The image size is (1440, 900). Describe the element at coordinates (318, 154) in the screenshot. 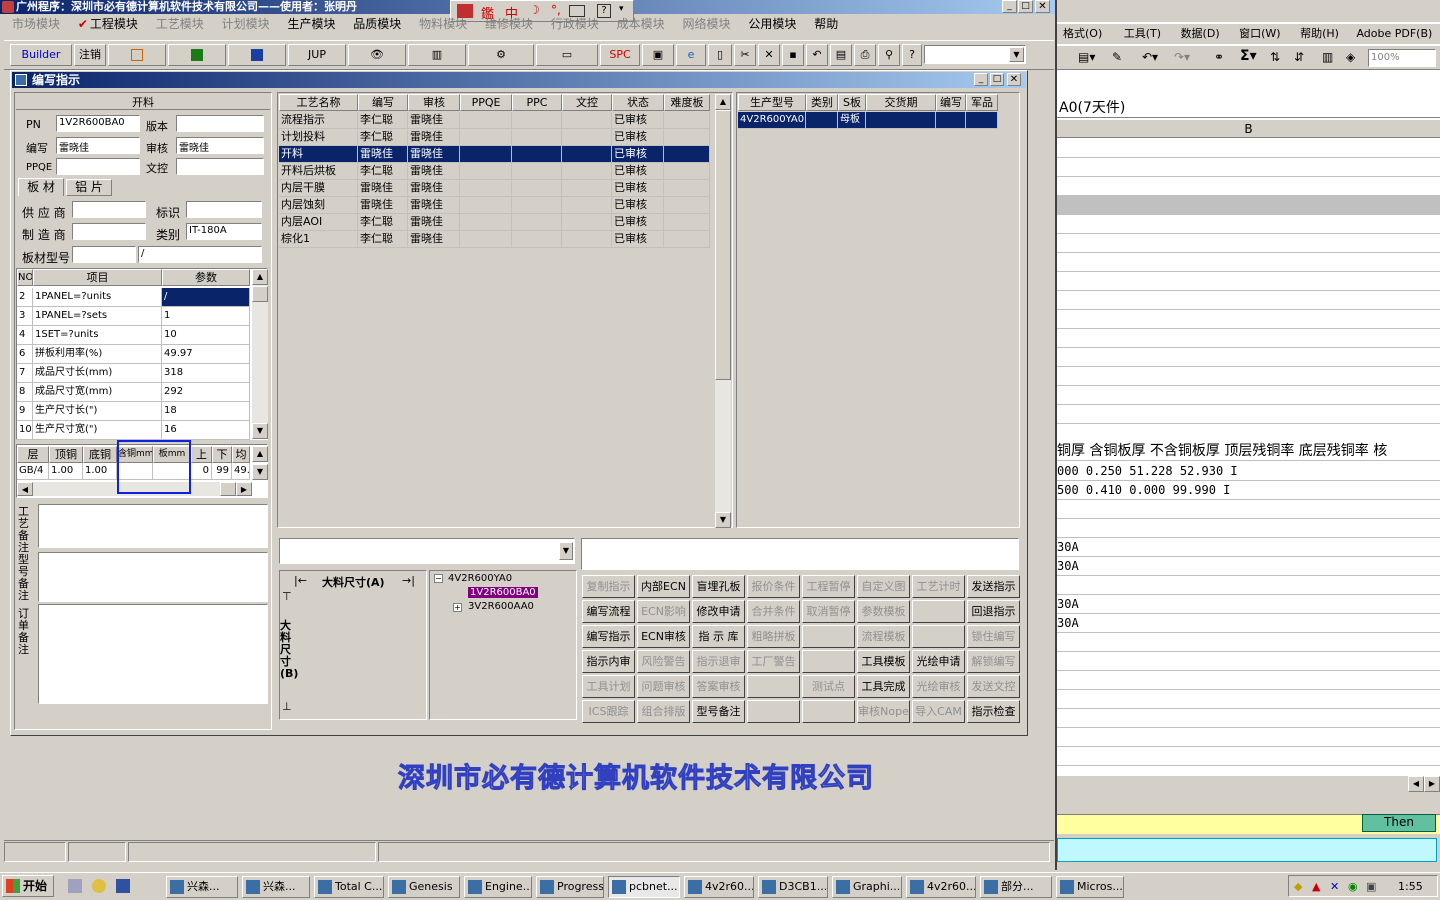

I see `process-cell: 开料` at that location.